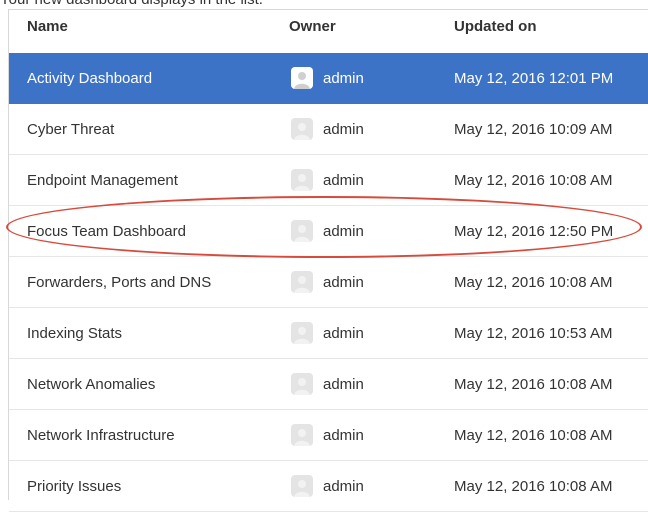  What do you see at coordinates (106, 231) in the screenshot?
I see `dashboard-name-link: Focus Team Dashboard` at bounding box center [106, 231].